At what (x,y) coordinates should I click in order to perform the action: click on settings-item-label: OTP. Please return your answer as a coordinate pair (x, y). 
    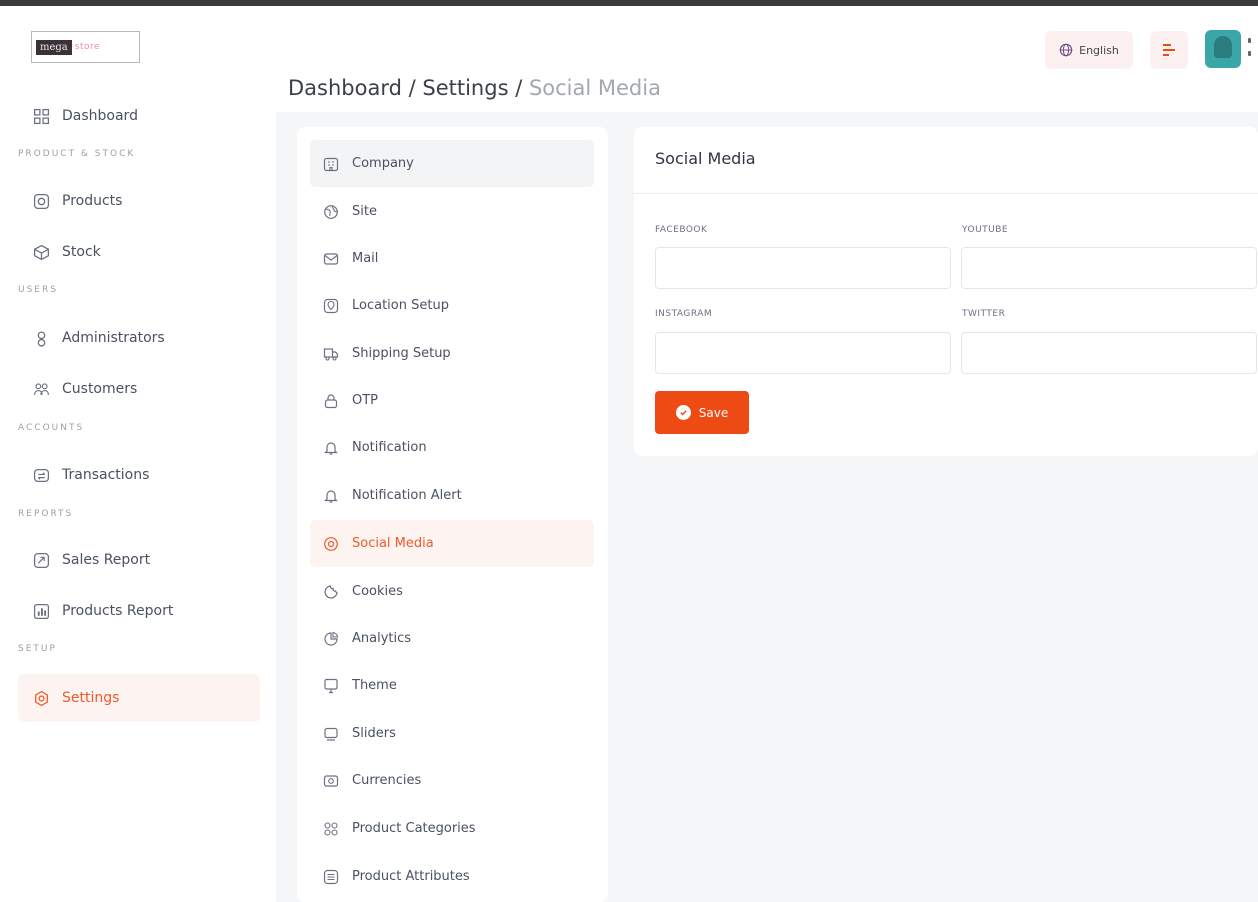
    Looking at the image, I should click on (365, 400).